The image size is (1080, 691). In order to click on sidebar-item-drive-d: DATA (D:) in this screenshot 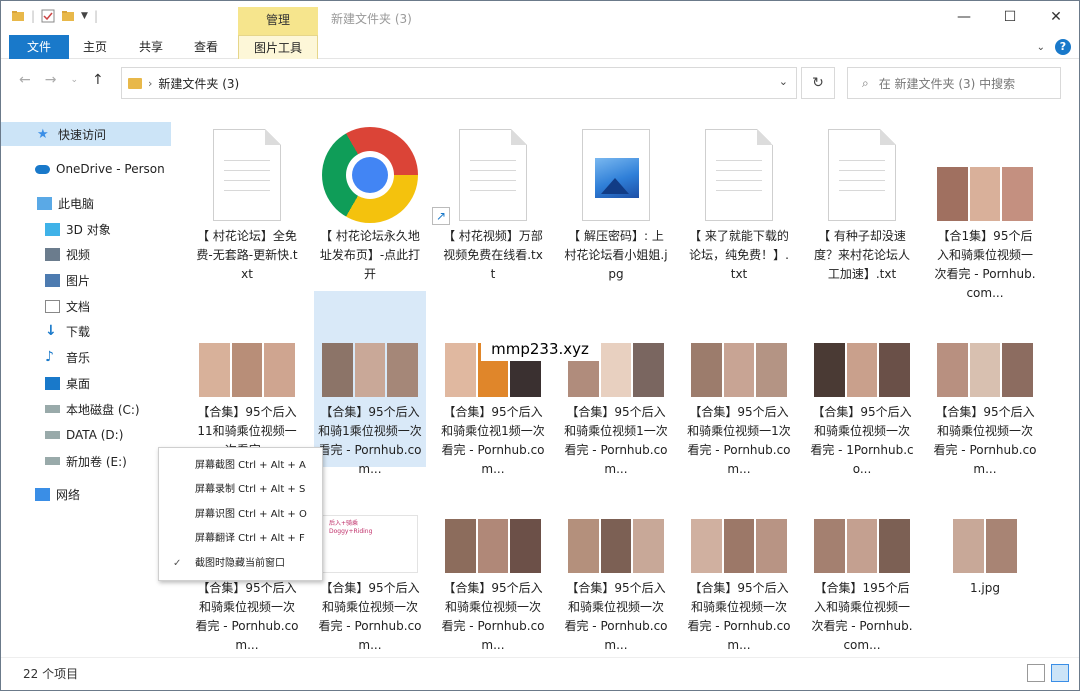, I will do `click(86, 435)`.